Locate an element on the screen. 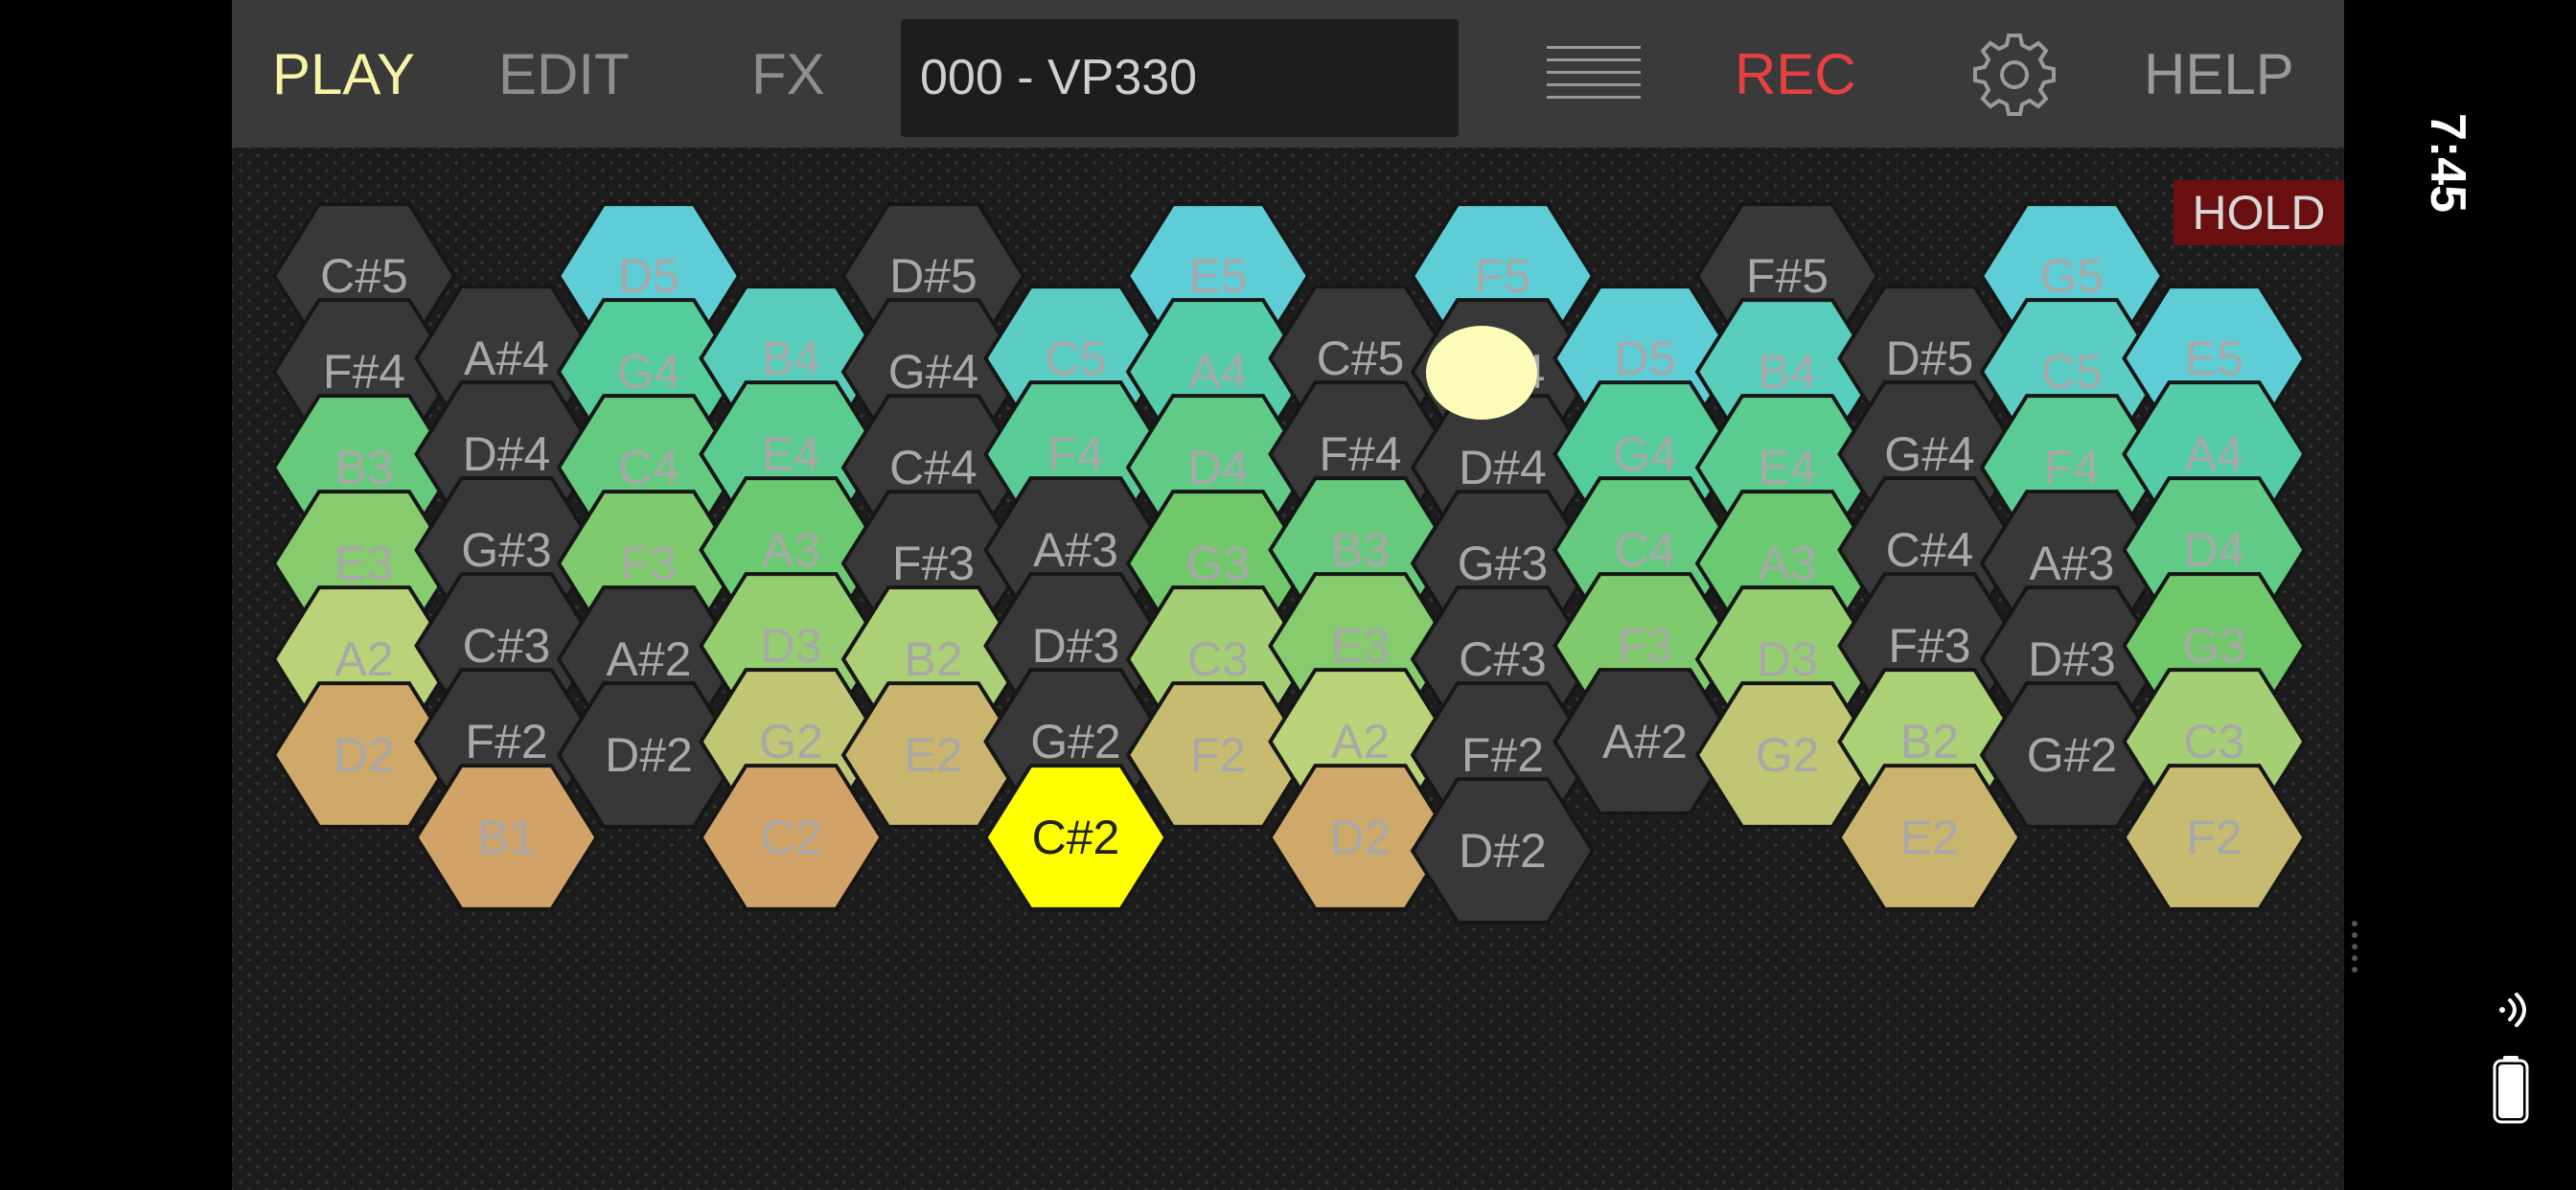  top-toolbar: PLAY EDIT FX 000 - VP330 REC HELP is located at coordinates (1288, 74).